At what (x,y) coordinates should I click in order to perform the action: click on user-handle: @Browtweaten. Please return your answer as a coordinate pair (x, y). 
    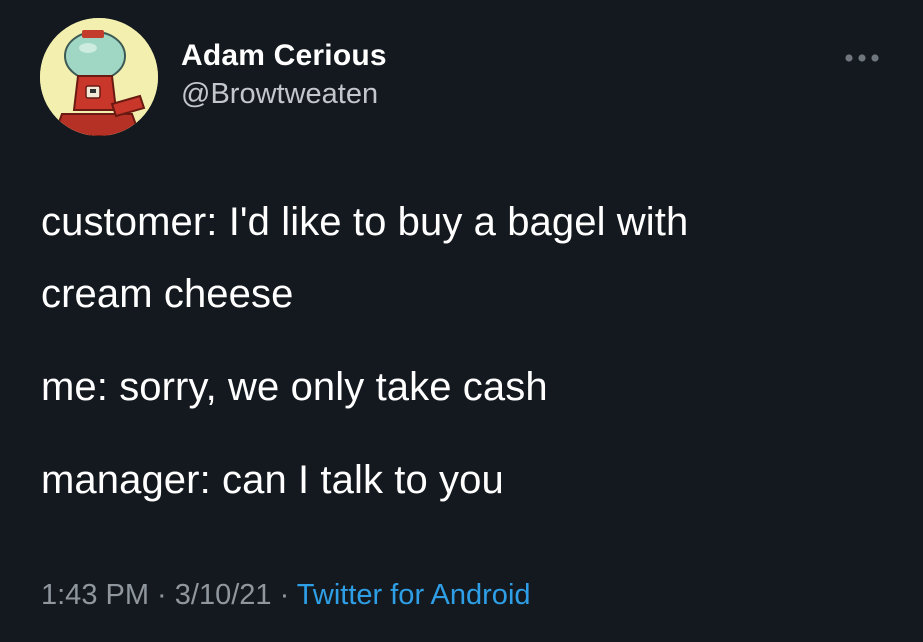
    Looking at the image, I should click on (284, 94).